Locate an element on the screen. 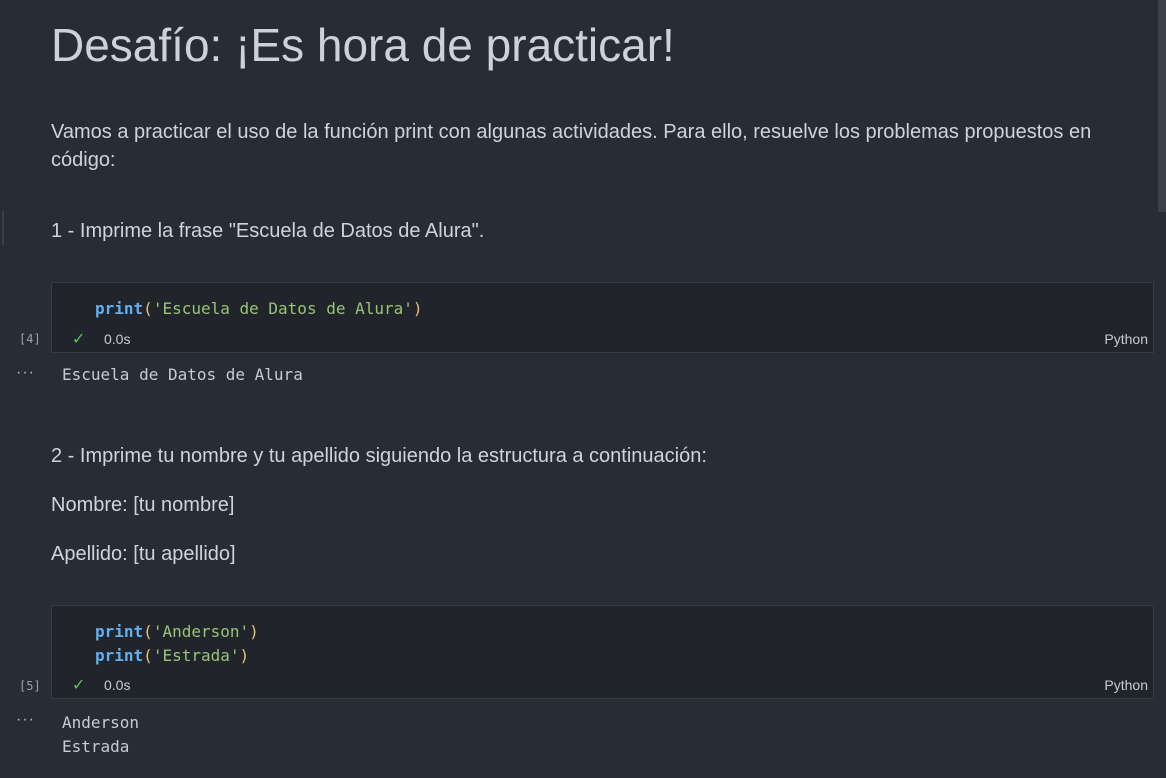 This screenshot has height=778, width=1166. code-line: print('Estrada') is located at coordinates (172, 656).